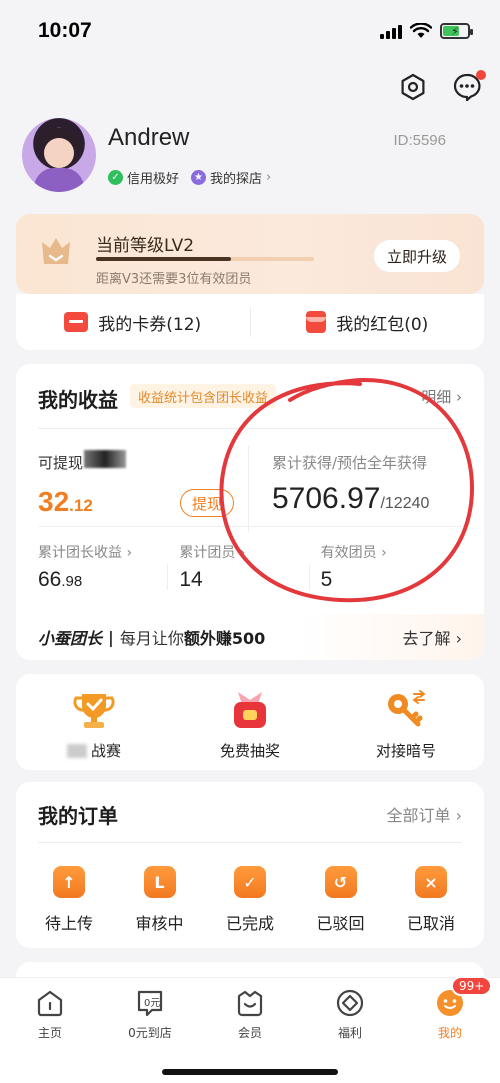 This screenshot has height=1083, width=500. I want to click on total-earnings-value: 5706.97, so click(326, 498).